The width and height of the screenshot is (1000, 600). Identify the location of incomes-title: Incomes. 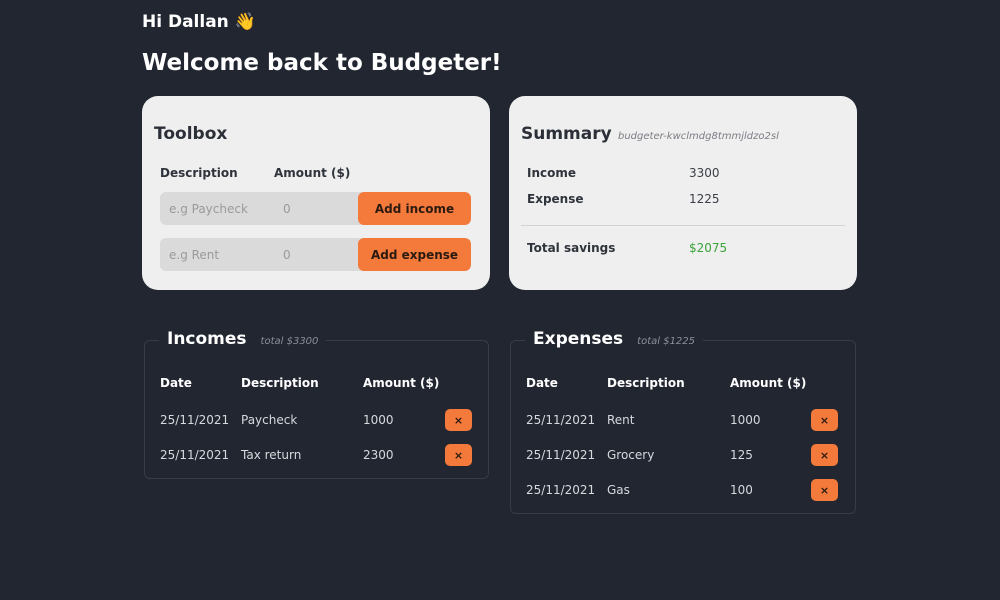
(207, 339).